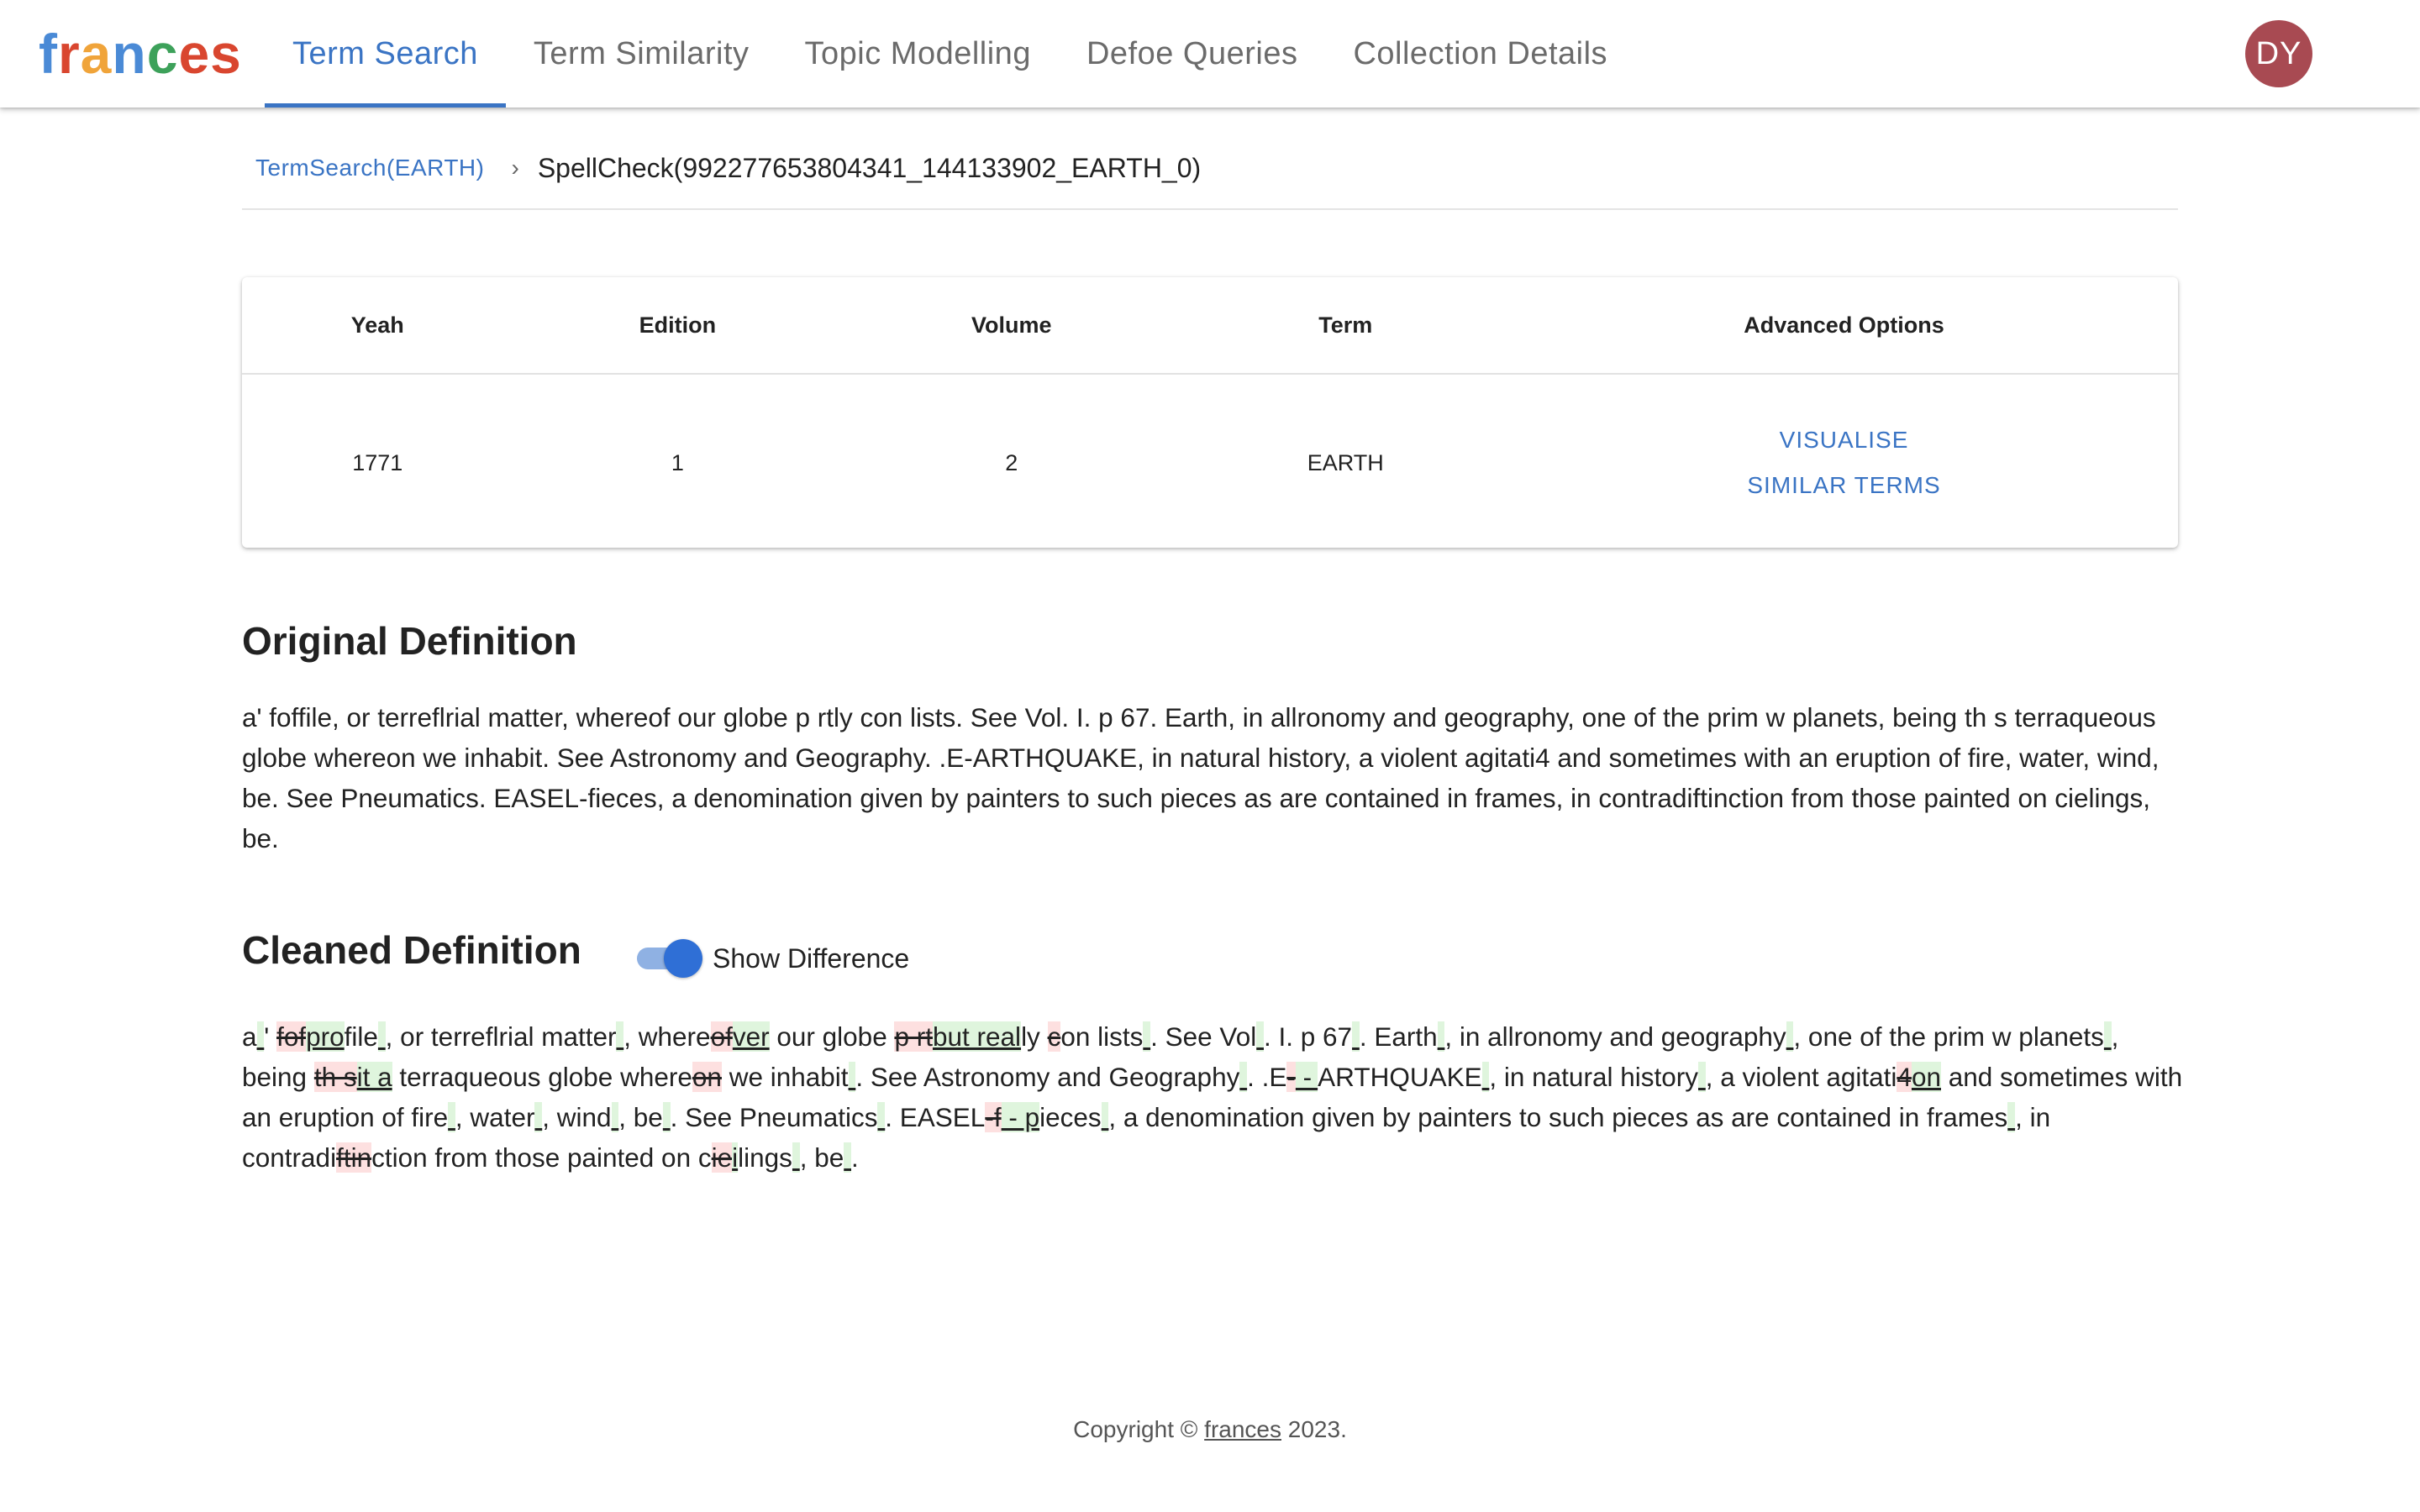 The width and height of the screenshot is (2420, 1512). Describe the element at coordinates (69, 54) in the screenshot. I see `logo-letter: r` at that location.